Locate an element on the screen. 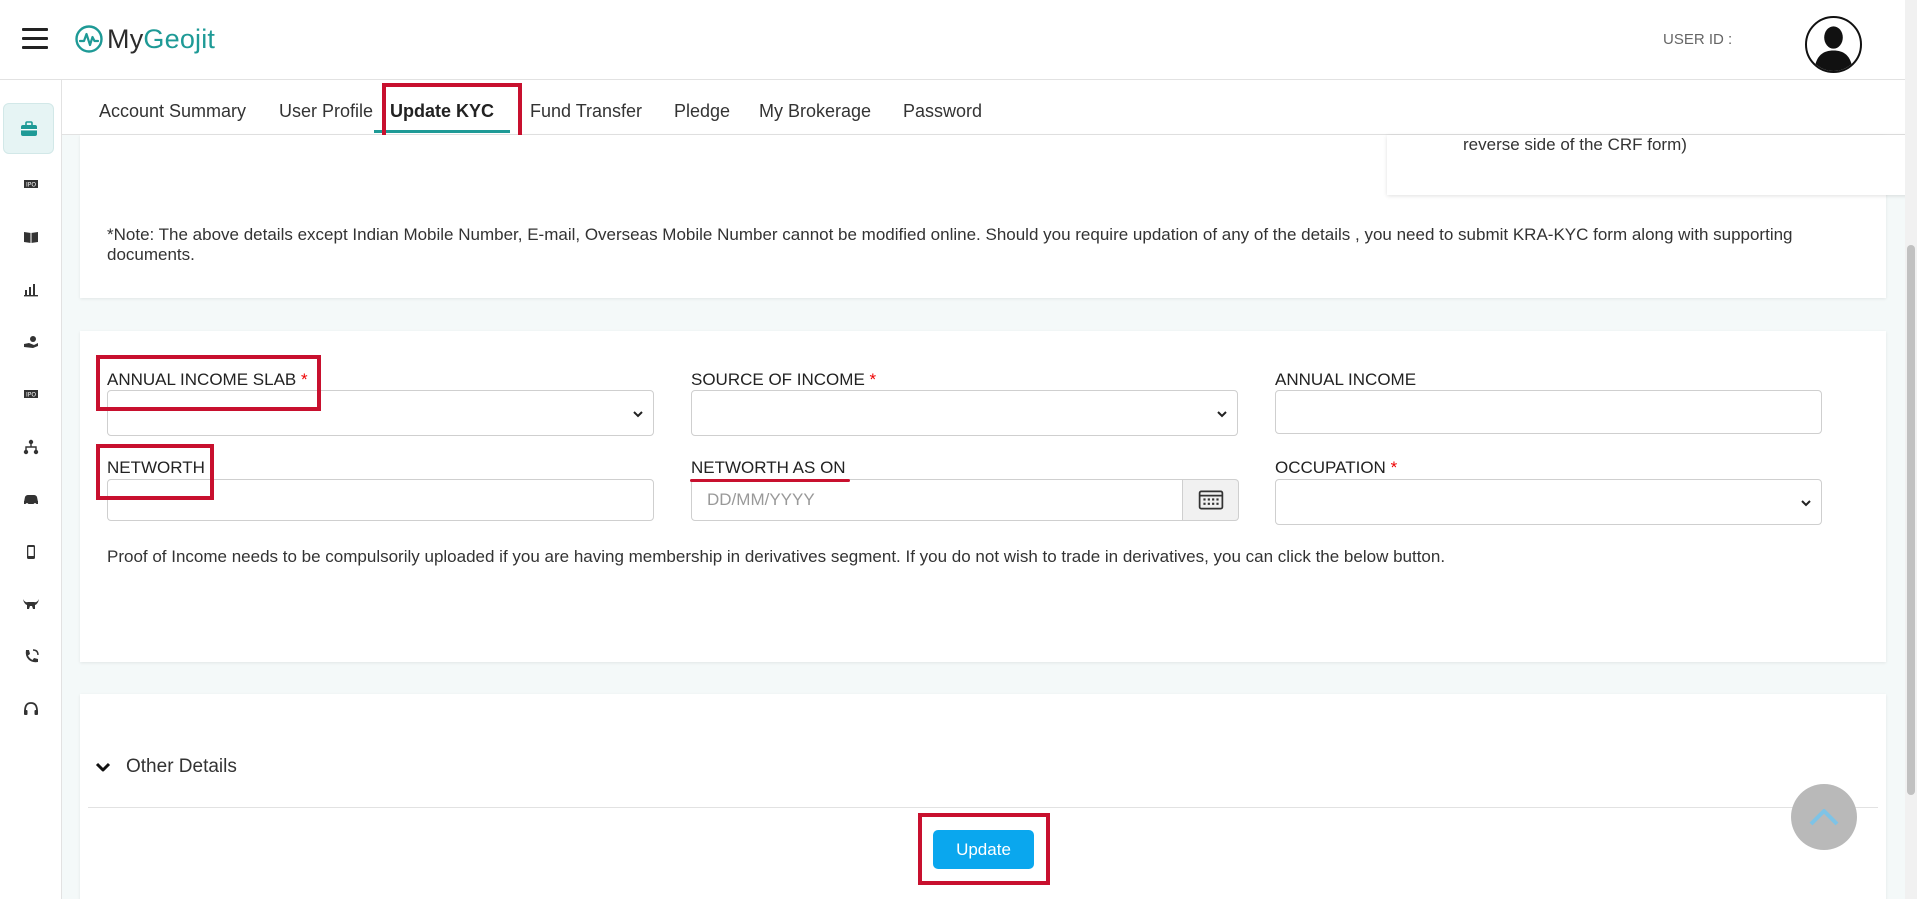 This screenshot has height=899, width=1917. user-silhouette-icon is located at coordinates (1833, 48).